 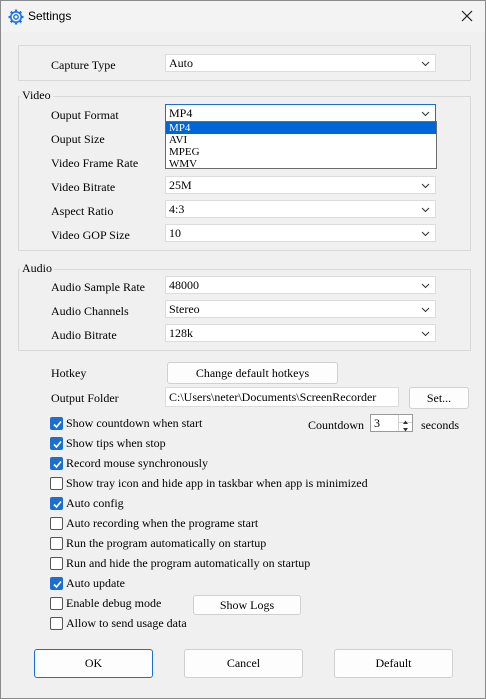 What do you see at coordinates (393, 663) in the screenshot?
I see `default-button: Default` at bounding box center [393, 663].